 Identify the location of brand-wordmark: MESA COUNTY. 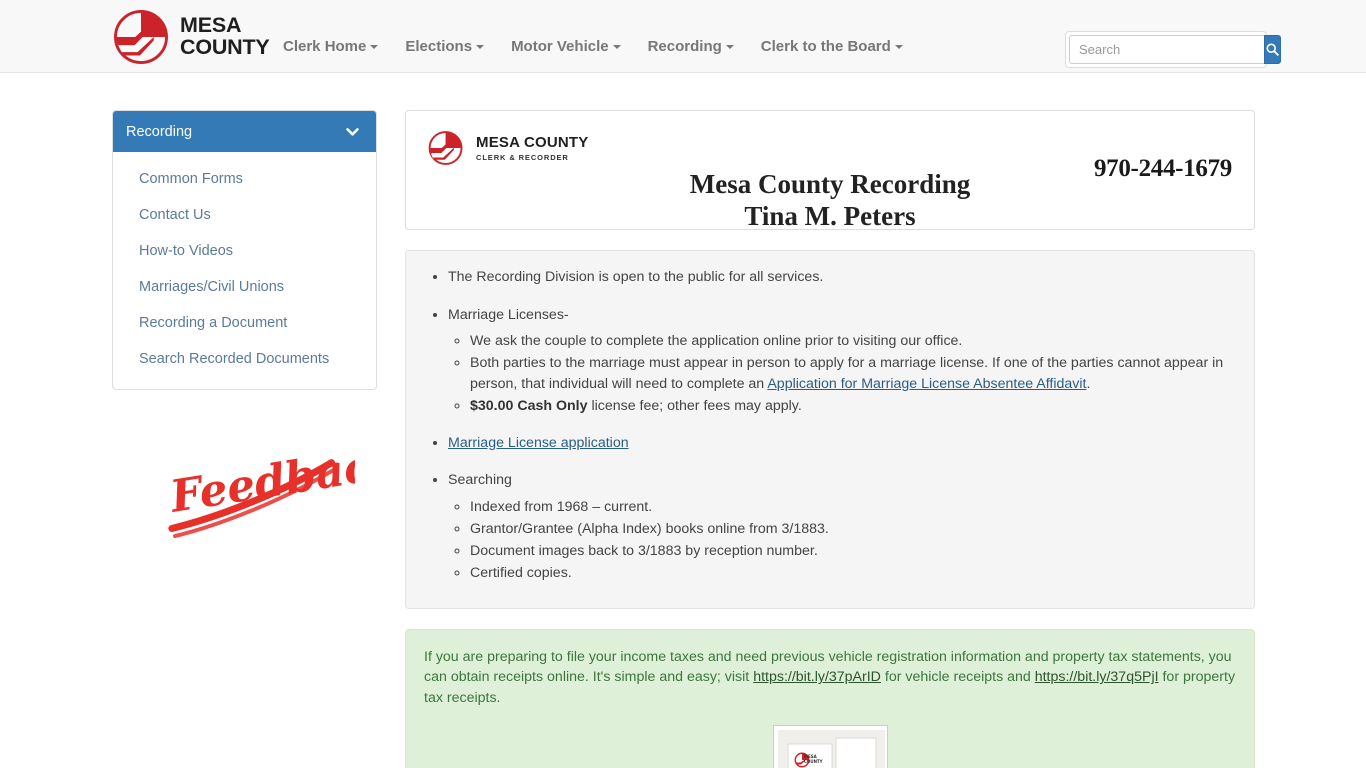
(225, 36).